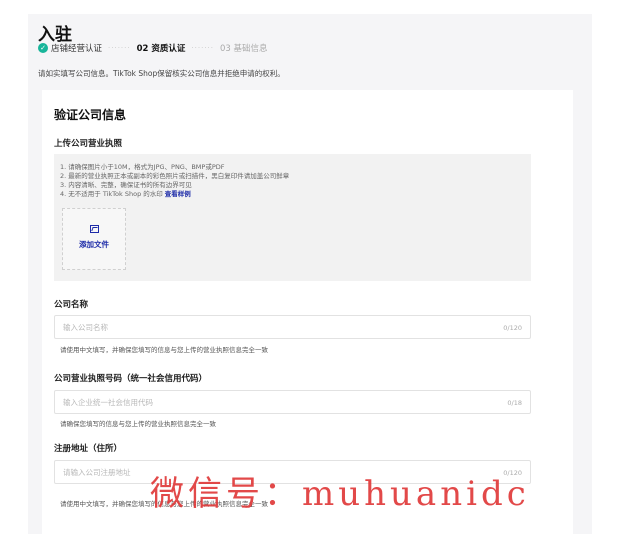 This screenshot has height=534, width=622. I want to click on company-name-hint: 请使用中文填写，并确保您填写的信息与您上传的营业执照信息完全一致, so click(164, 350).